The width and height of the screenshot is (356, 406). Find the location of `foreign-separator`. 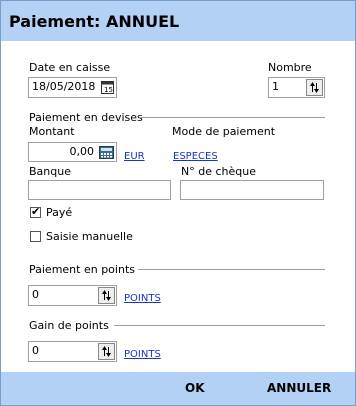

foreign-separator is located at coordinates (232, 117).